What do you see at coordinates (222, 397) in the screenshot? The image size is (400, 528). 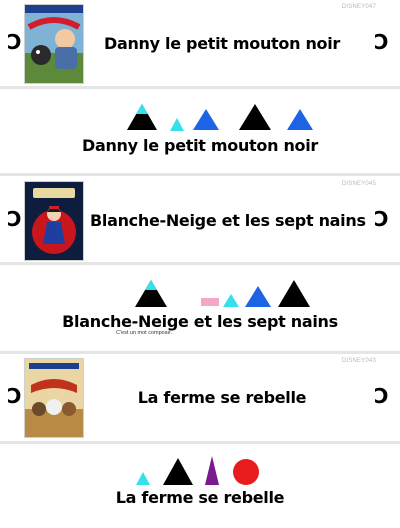 I see `card-title: La ferme se rebelle` at bounding box center [222, 397].